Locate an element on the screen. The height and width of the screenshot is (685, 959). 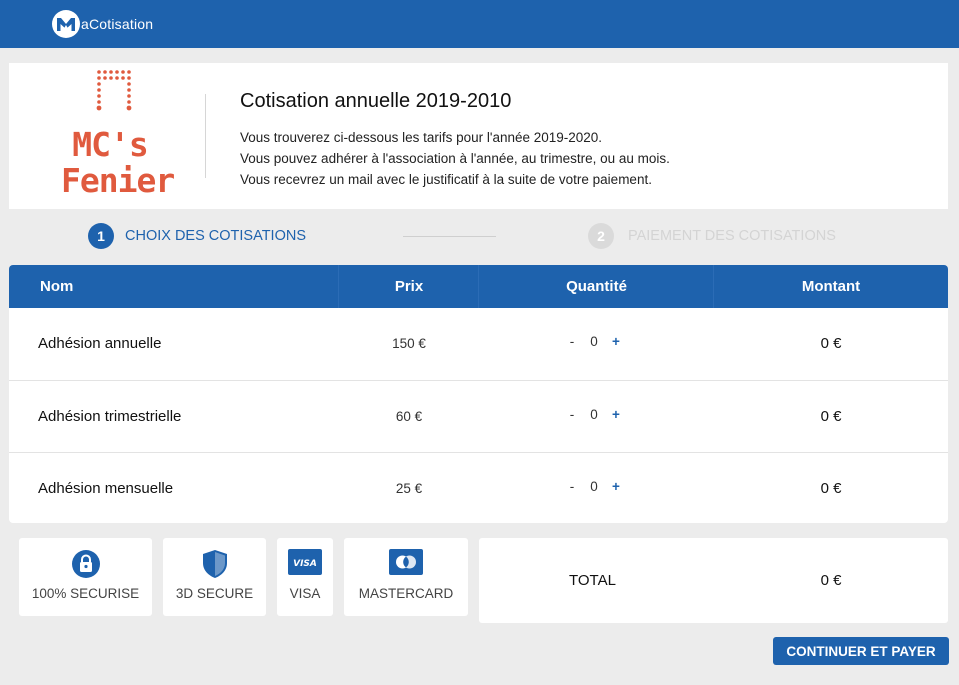
badge-label: VISA is located at coordinates (305, 593).